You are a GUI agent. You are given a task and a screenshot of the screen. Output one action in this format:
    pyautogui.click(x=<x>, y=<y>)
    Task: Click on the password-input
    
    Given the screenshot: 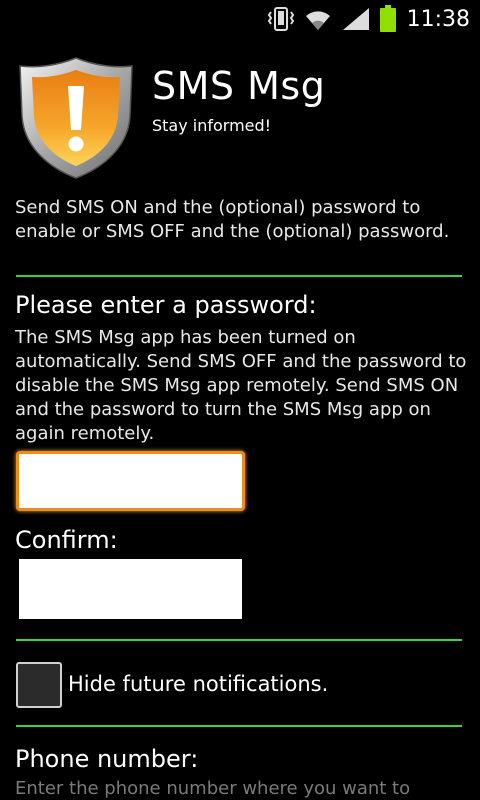 What is the action you would take?
    pyautogui.click(x=130, y=481)
    